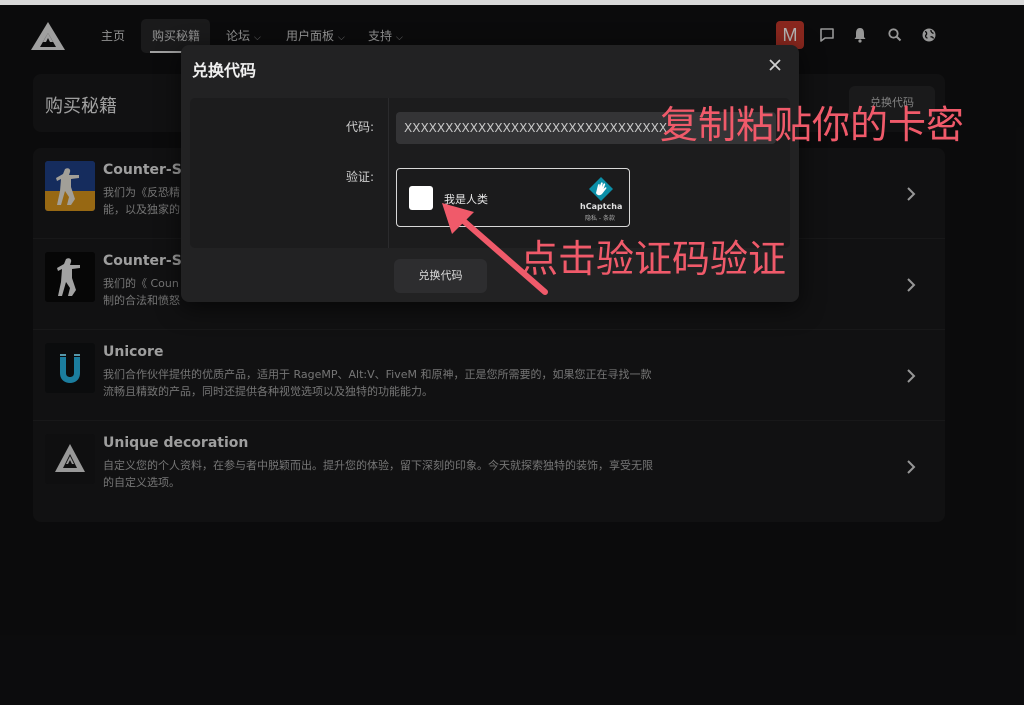 The width and height of the screenshot is (1024, 705). Describe the element at coordinates (388, 173) in the screenshot. I see `form-divider` at that location.